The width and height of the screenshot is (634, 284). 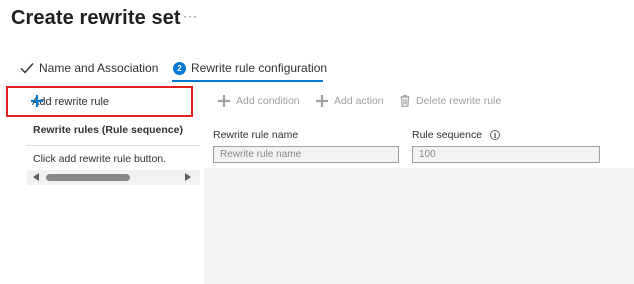 I want to click on tab-rewrite-rule-configuration: 2 Rewrite rule configuration, so click(x=250, y=68).